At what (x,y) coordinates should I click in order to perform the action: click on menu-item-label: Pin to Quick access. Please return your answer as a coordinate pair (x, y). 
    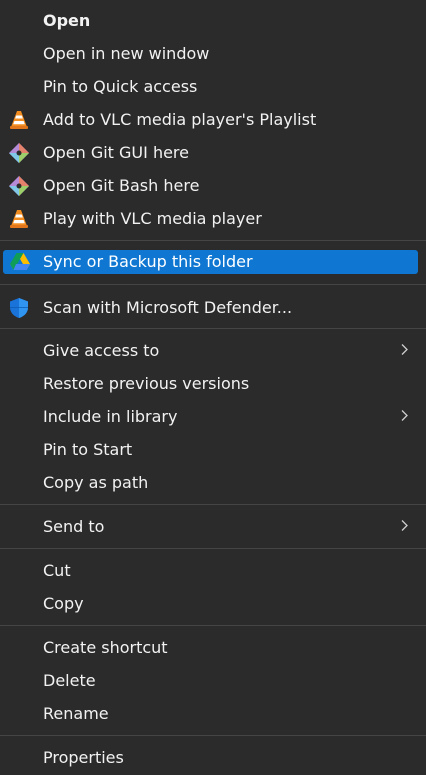
    Looking at the image, I should click on (120, 86).